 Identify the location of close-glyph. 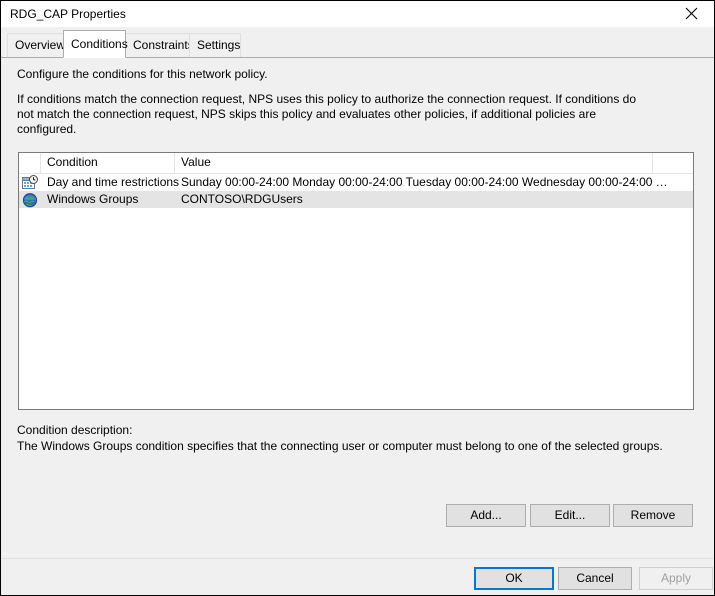
(691, 13).